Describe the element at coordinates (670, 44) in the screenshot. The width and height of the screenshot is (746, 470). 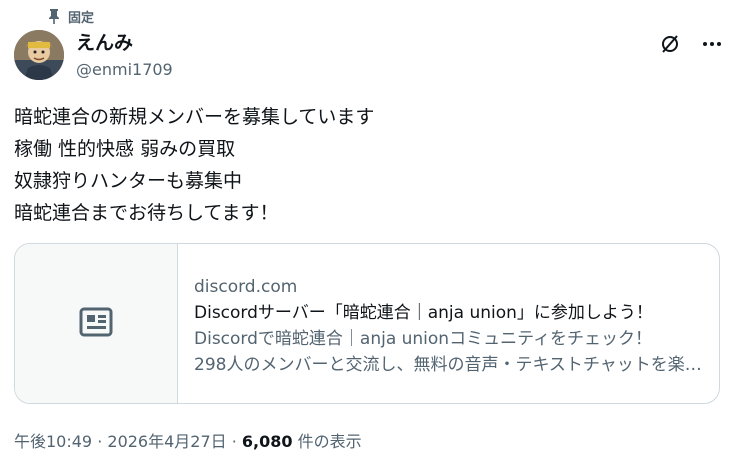
I see `grok-icon` at that location.